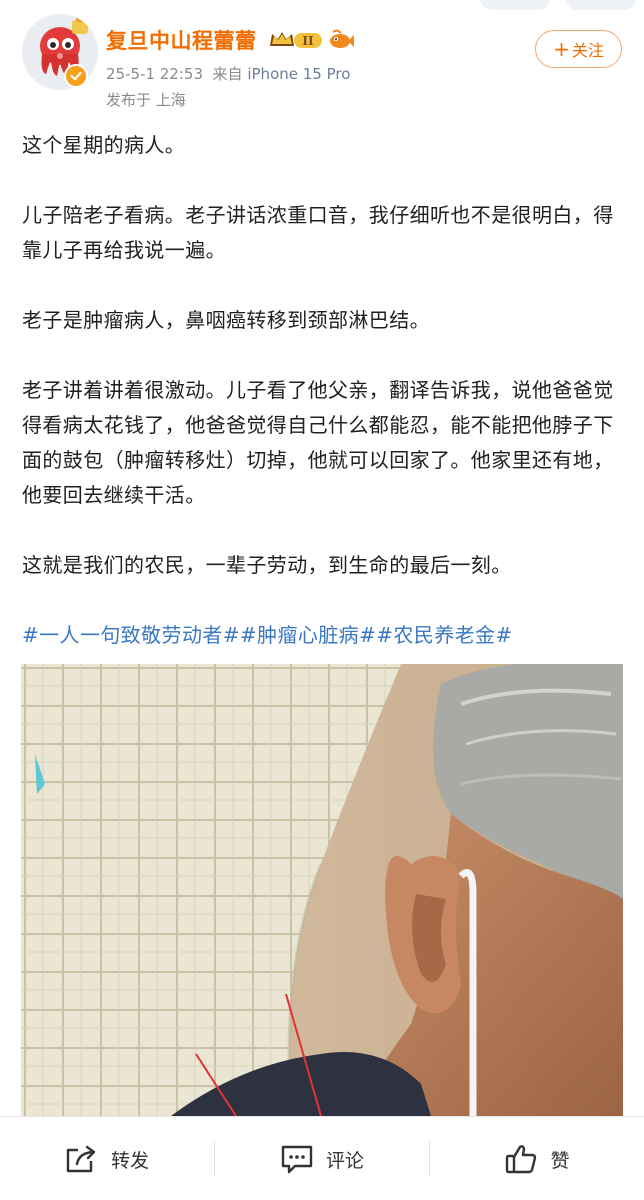 Image resolution: width=644 pixels, height=1200 pixels. I want to click on share-arrow-icon, so click(82, 1159).